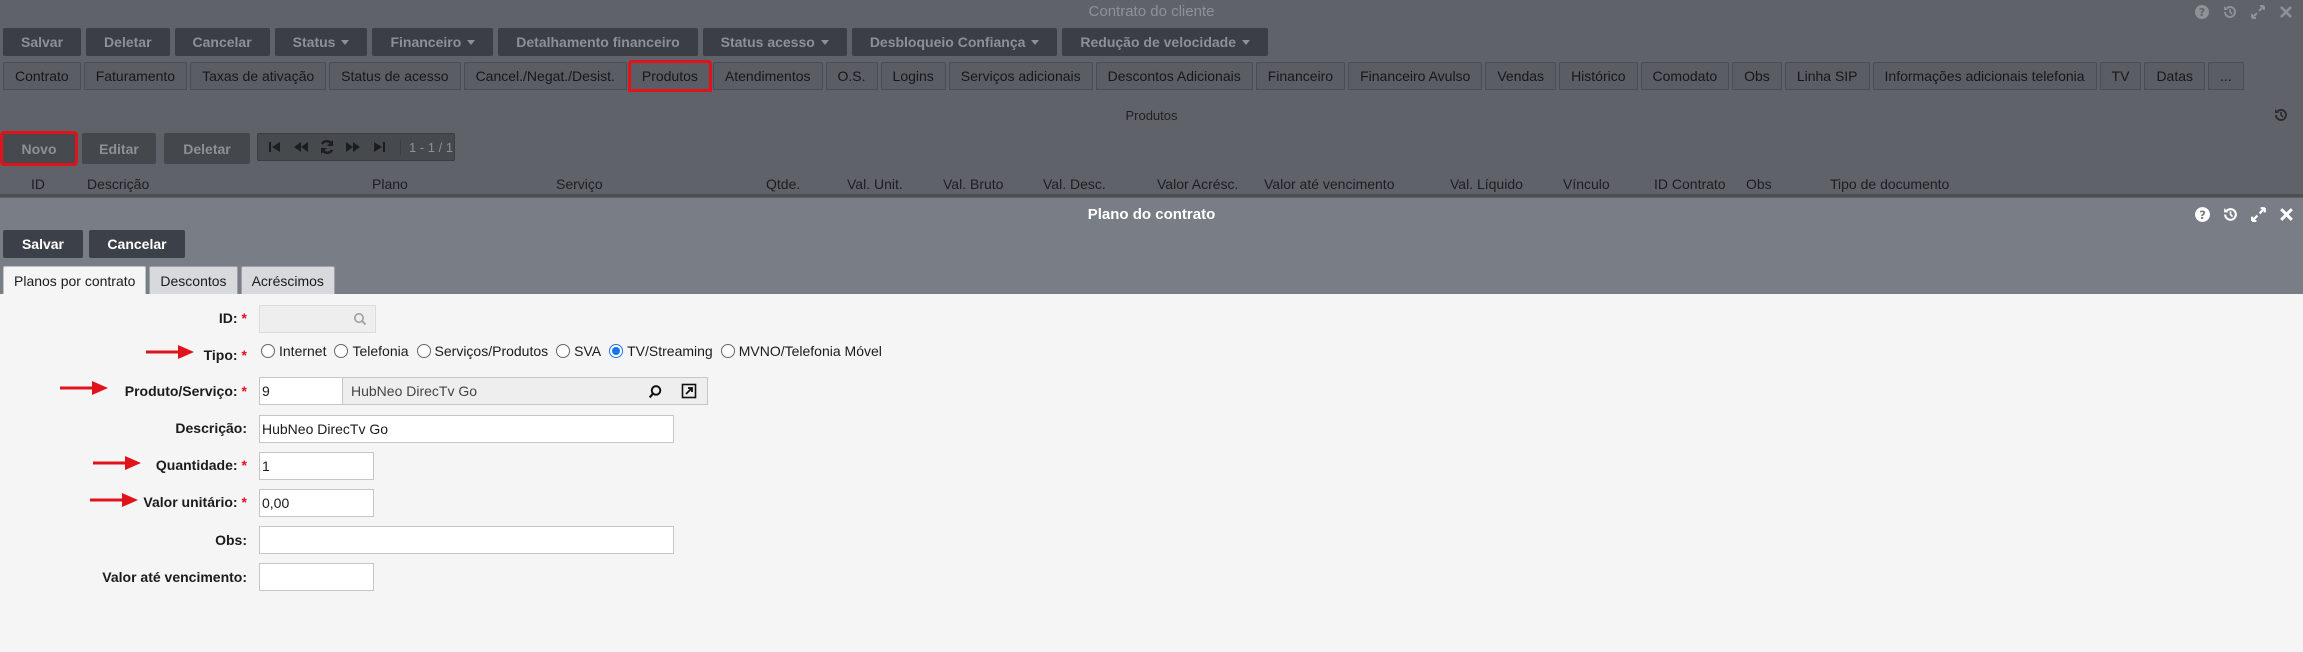 This screenshot has width=2303, height=652. Describe the element at coordinates (482, 351) in the screenshot. I see `radio-servicos-produtos: Serviços/Produtos` at that location.